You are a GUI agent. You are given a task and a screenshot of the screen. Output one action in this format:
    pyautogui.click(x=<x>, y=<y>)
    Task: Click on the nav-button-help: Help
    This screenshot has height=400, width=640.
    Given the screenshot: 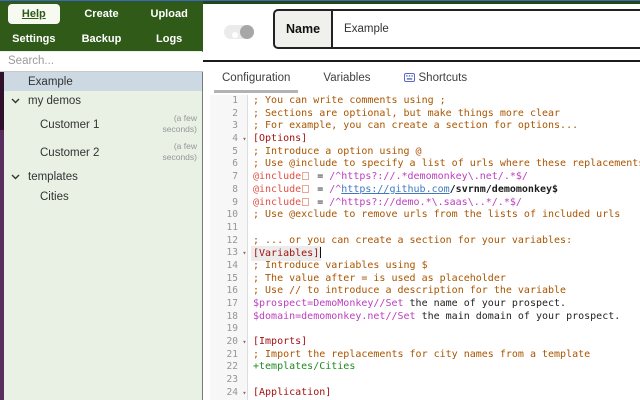 What is the action you would take?
    pyautogui.click(x=33, y=13)
    